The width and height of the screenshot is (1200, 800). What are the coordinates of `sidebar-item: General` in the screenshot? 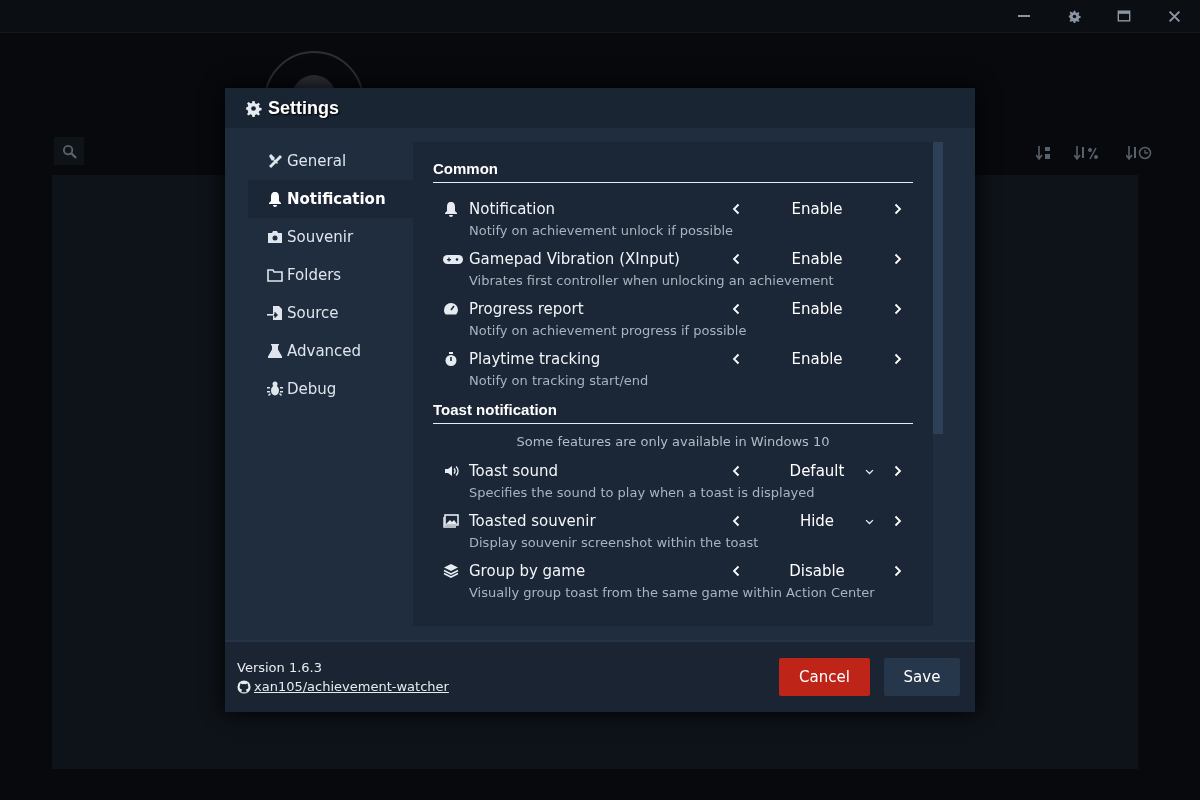 It's located at (330, 161).